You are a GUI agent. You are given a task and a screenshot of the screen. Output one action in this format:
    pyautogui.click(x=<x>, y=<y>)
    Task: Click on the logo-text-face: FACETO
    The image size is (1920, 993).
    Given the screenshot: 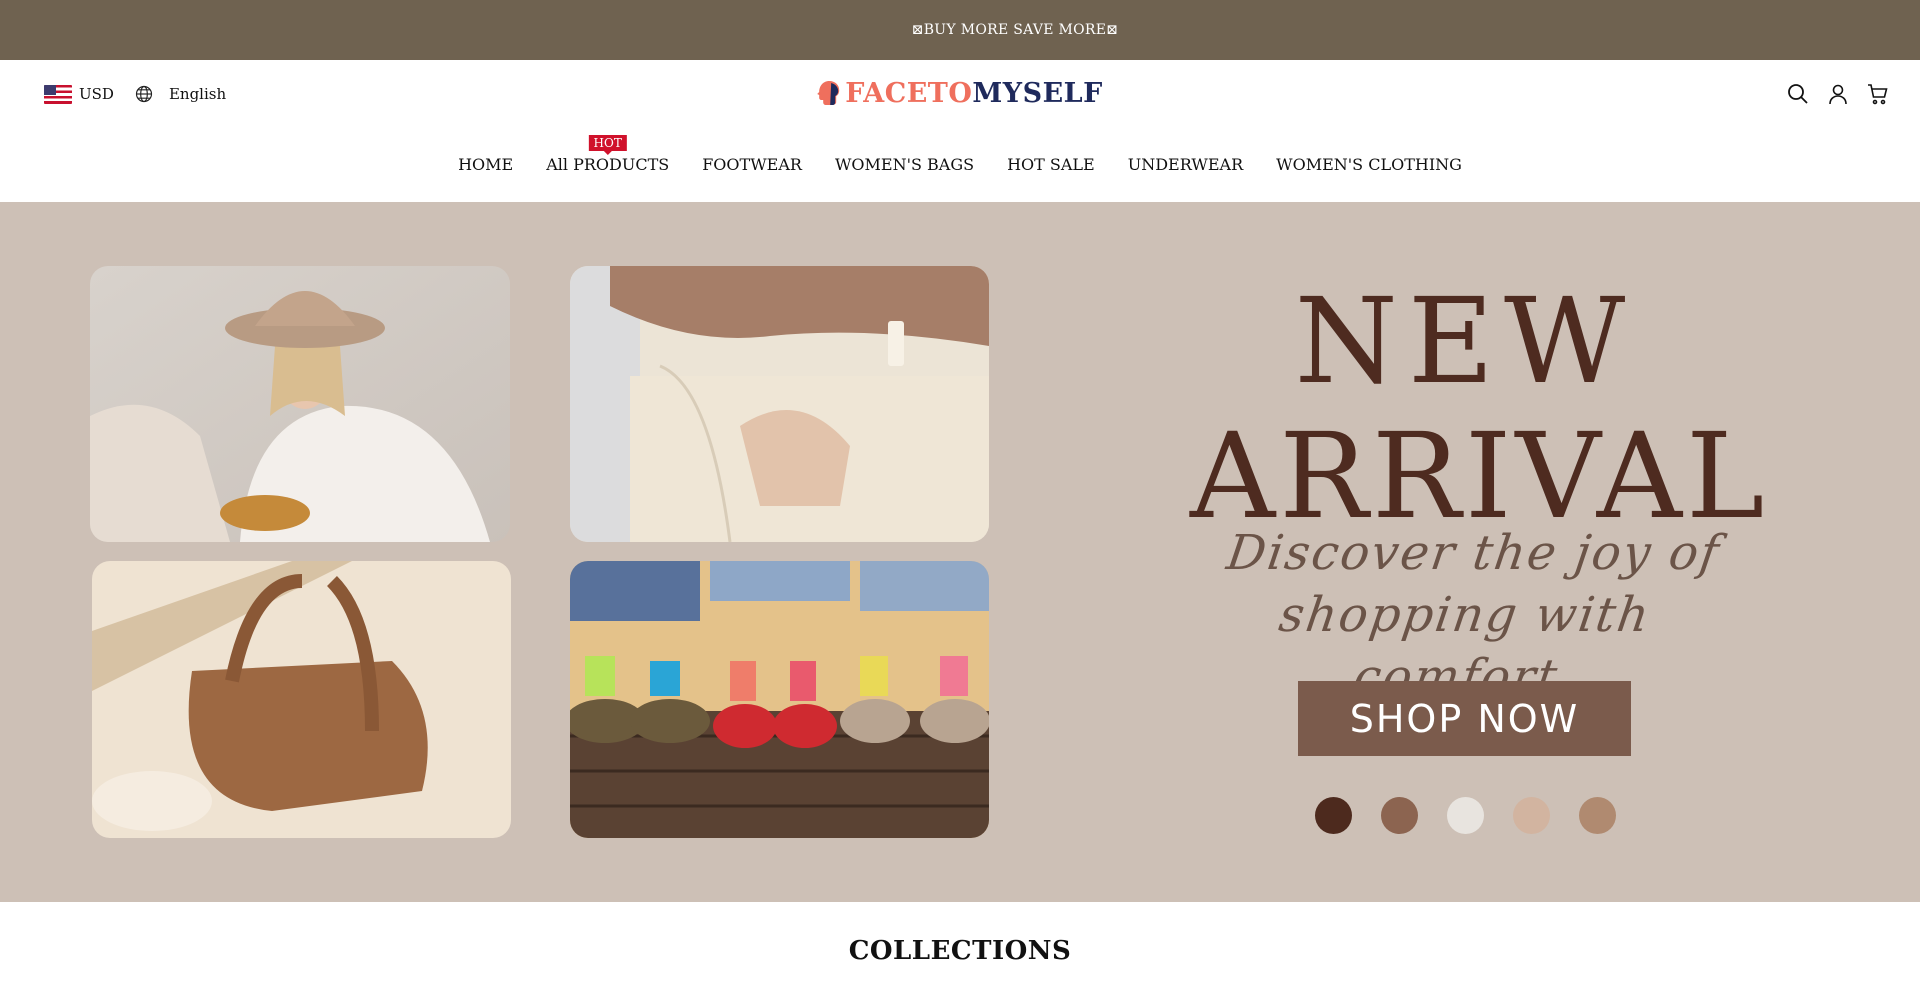 What is the action you would take?
    pyautogui.click(x=909, y=93)
    